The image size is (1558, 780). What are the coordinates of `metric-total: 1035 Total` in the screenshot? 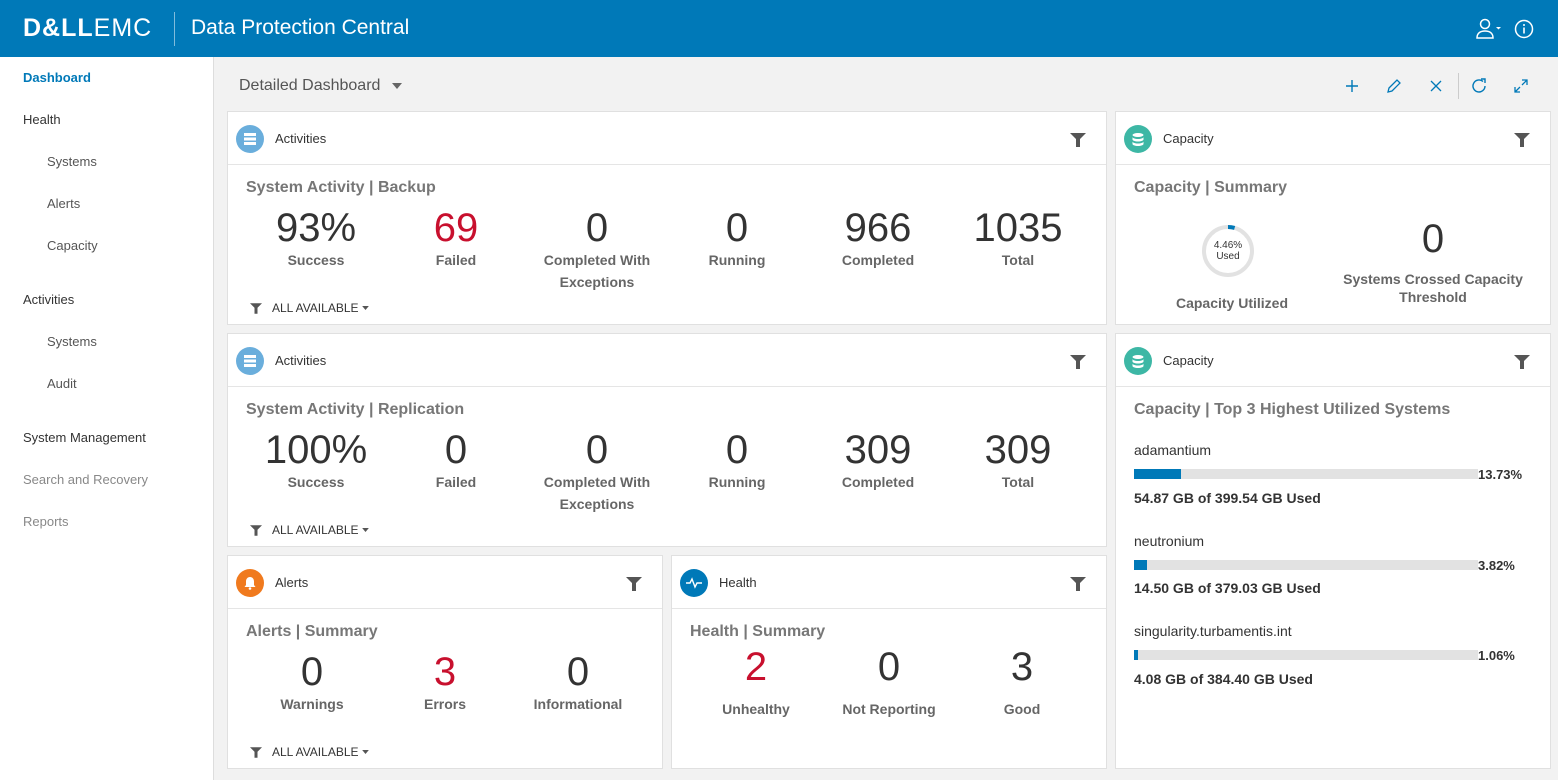 It's located at (1018, 237).